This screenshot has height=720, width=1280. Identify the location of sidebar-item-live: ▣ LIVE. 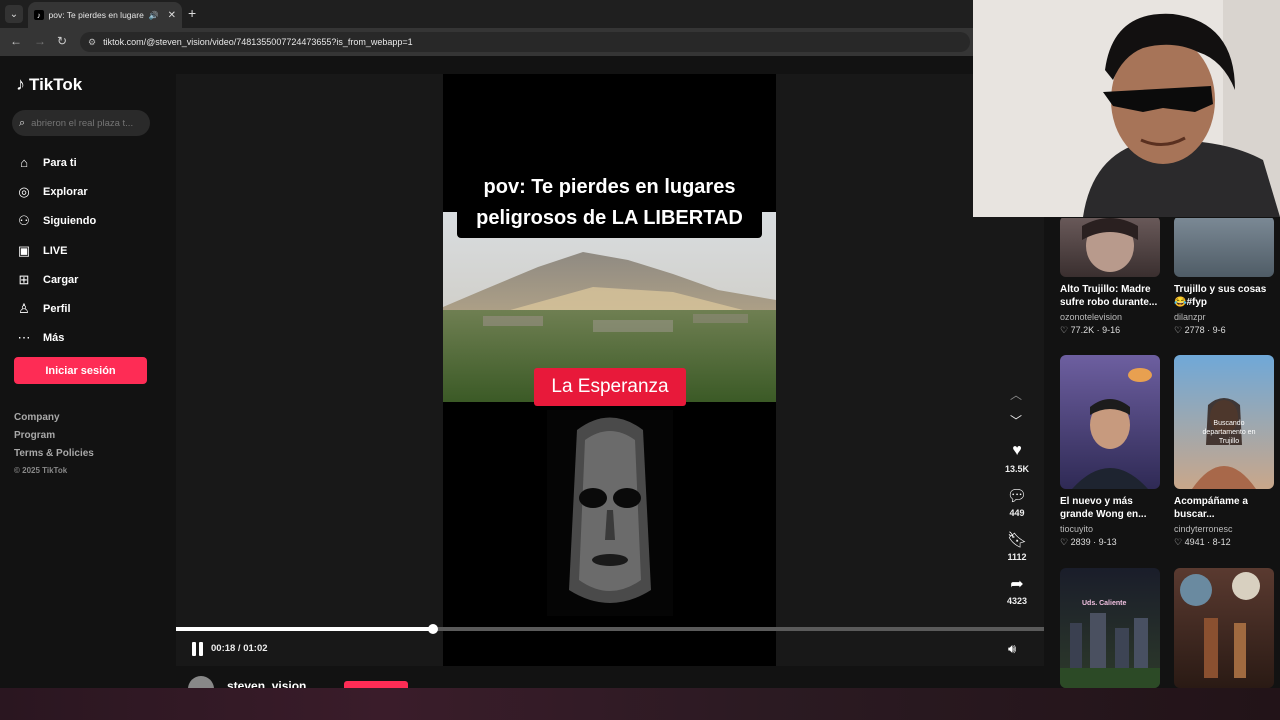
(56, 250).